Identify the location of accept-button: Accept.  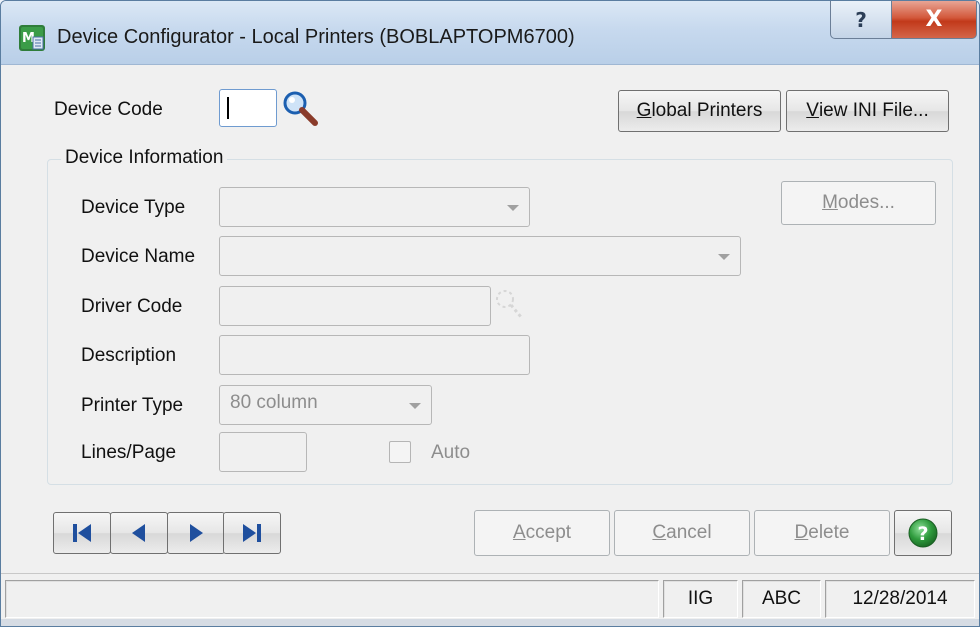
(542, 533).